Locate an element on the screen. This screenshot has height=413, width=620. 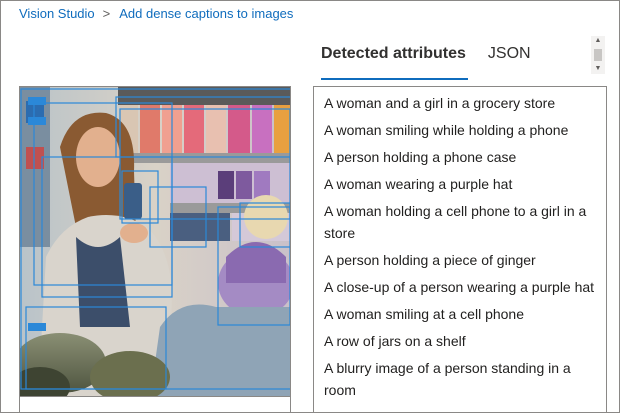
list-item: A woman smiling at a cell phone is located at coordinates (461, 314).